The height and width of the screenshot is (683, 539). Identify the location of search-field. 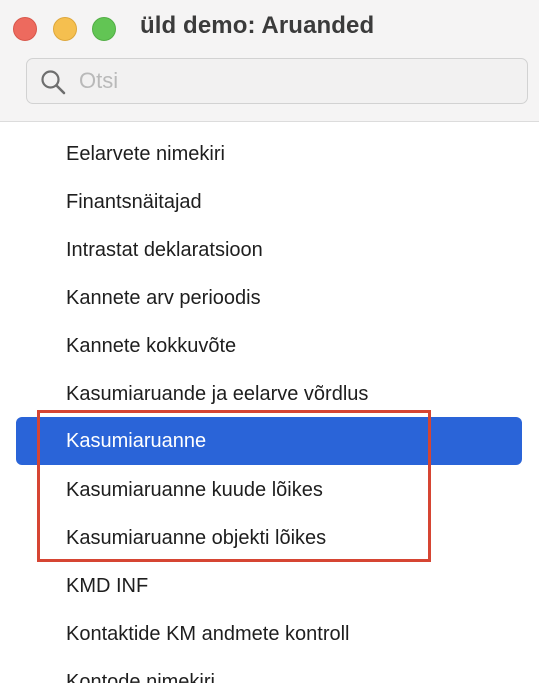
(277, 81).